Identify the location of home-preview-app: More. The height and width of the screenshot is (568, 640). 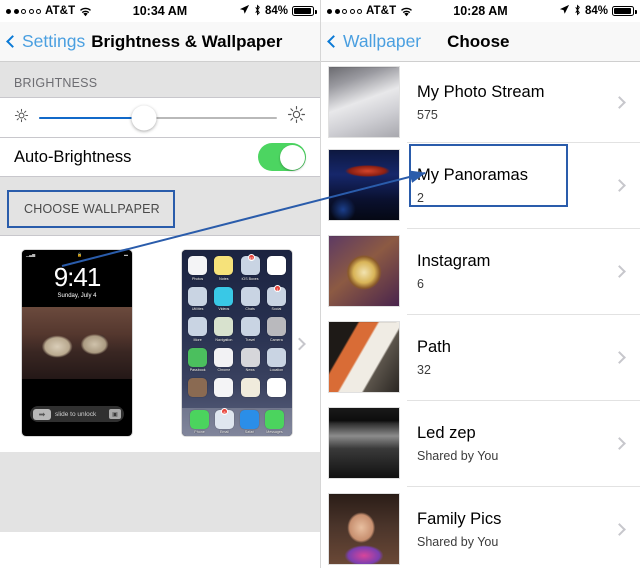
(197, 329).